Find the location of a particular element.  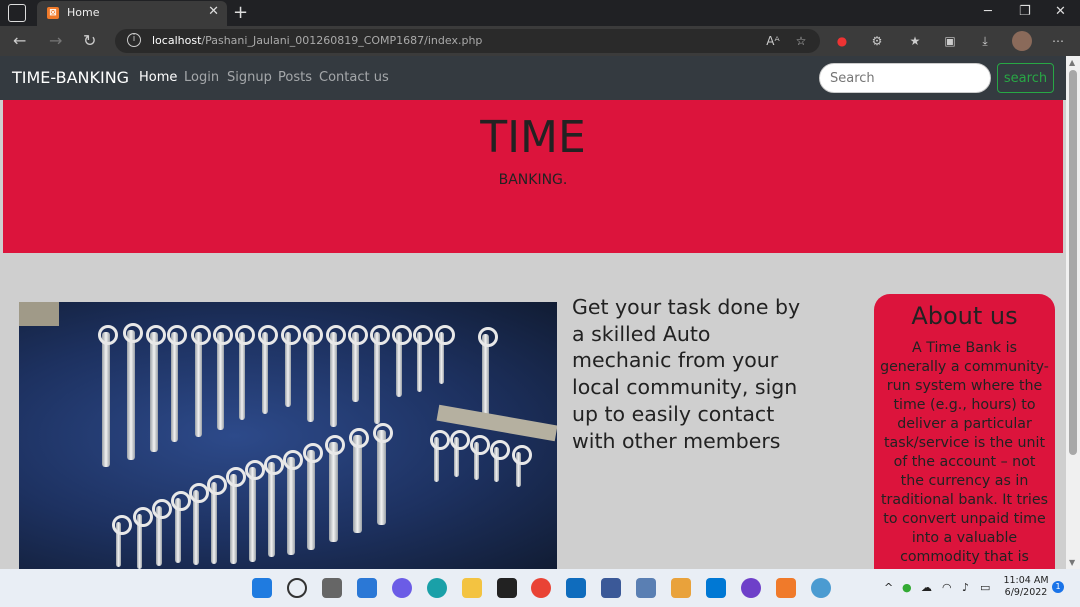

chat-icon is located at coordinates (402, 588).